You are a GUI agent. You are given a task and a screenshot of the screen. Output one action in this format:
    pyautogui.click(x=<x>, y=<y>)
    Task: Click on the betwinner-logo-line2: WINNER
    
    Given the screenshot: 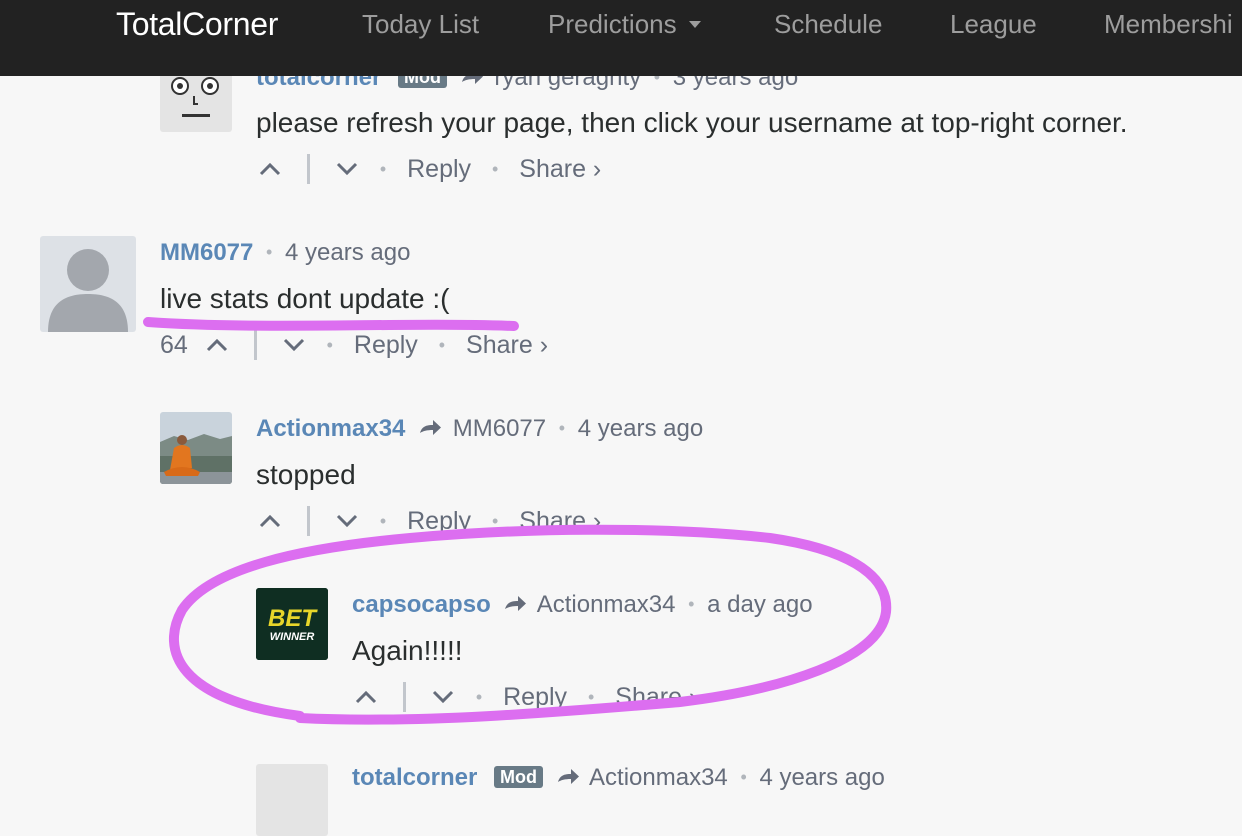 What is the action you would take?
    pyautogui.click(x=292, y=637)
    